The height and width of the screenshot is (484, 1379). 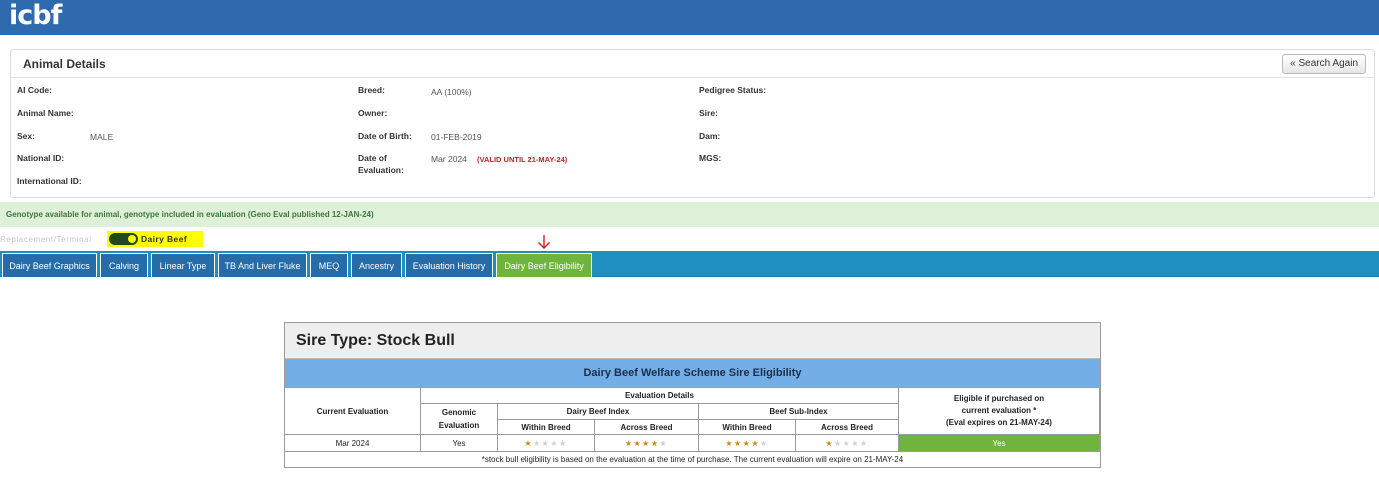 I want to click on header-dbi-within-breed-text: Within Breed, so click(x=546, y=427).